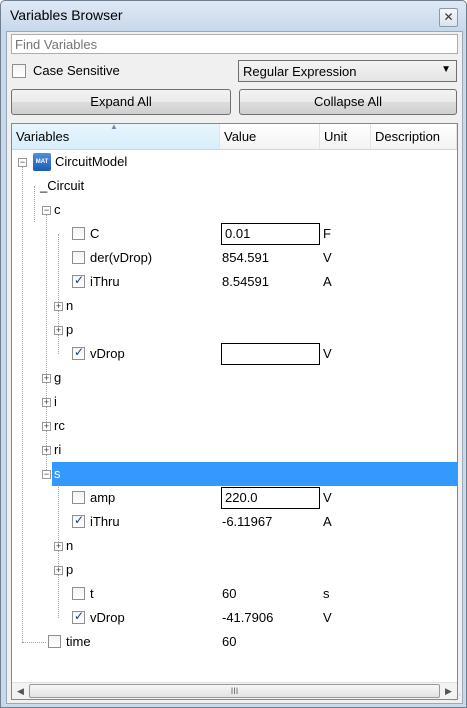 This screenshot has height=708, width=467. What do you see at coordinates (327, 233) in the screenshot?
I see `variable-unit: F` at bounding box center [327, 233].